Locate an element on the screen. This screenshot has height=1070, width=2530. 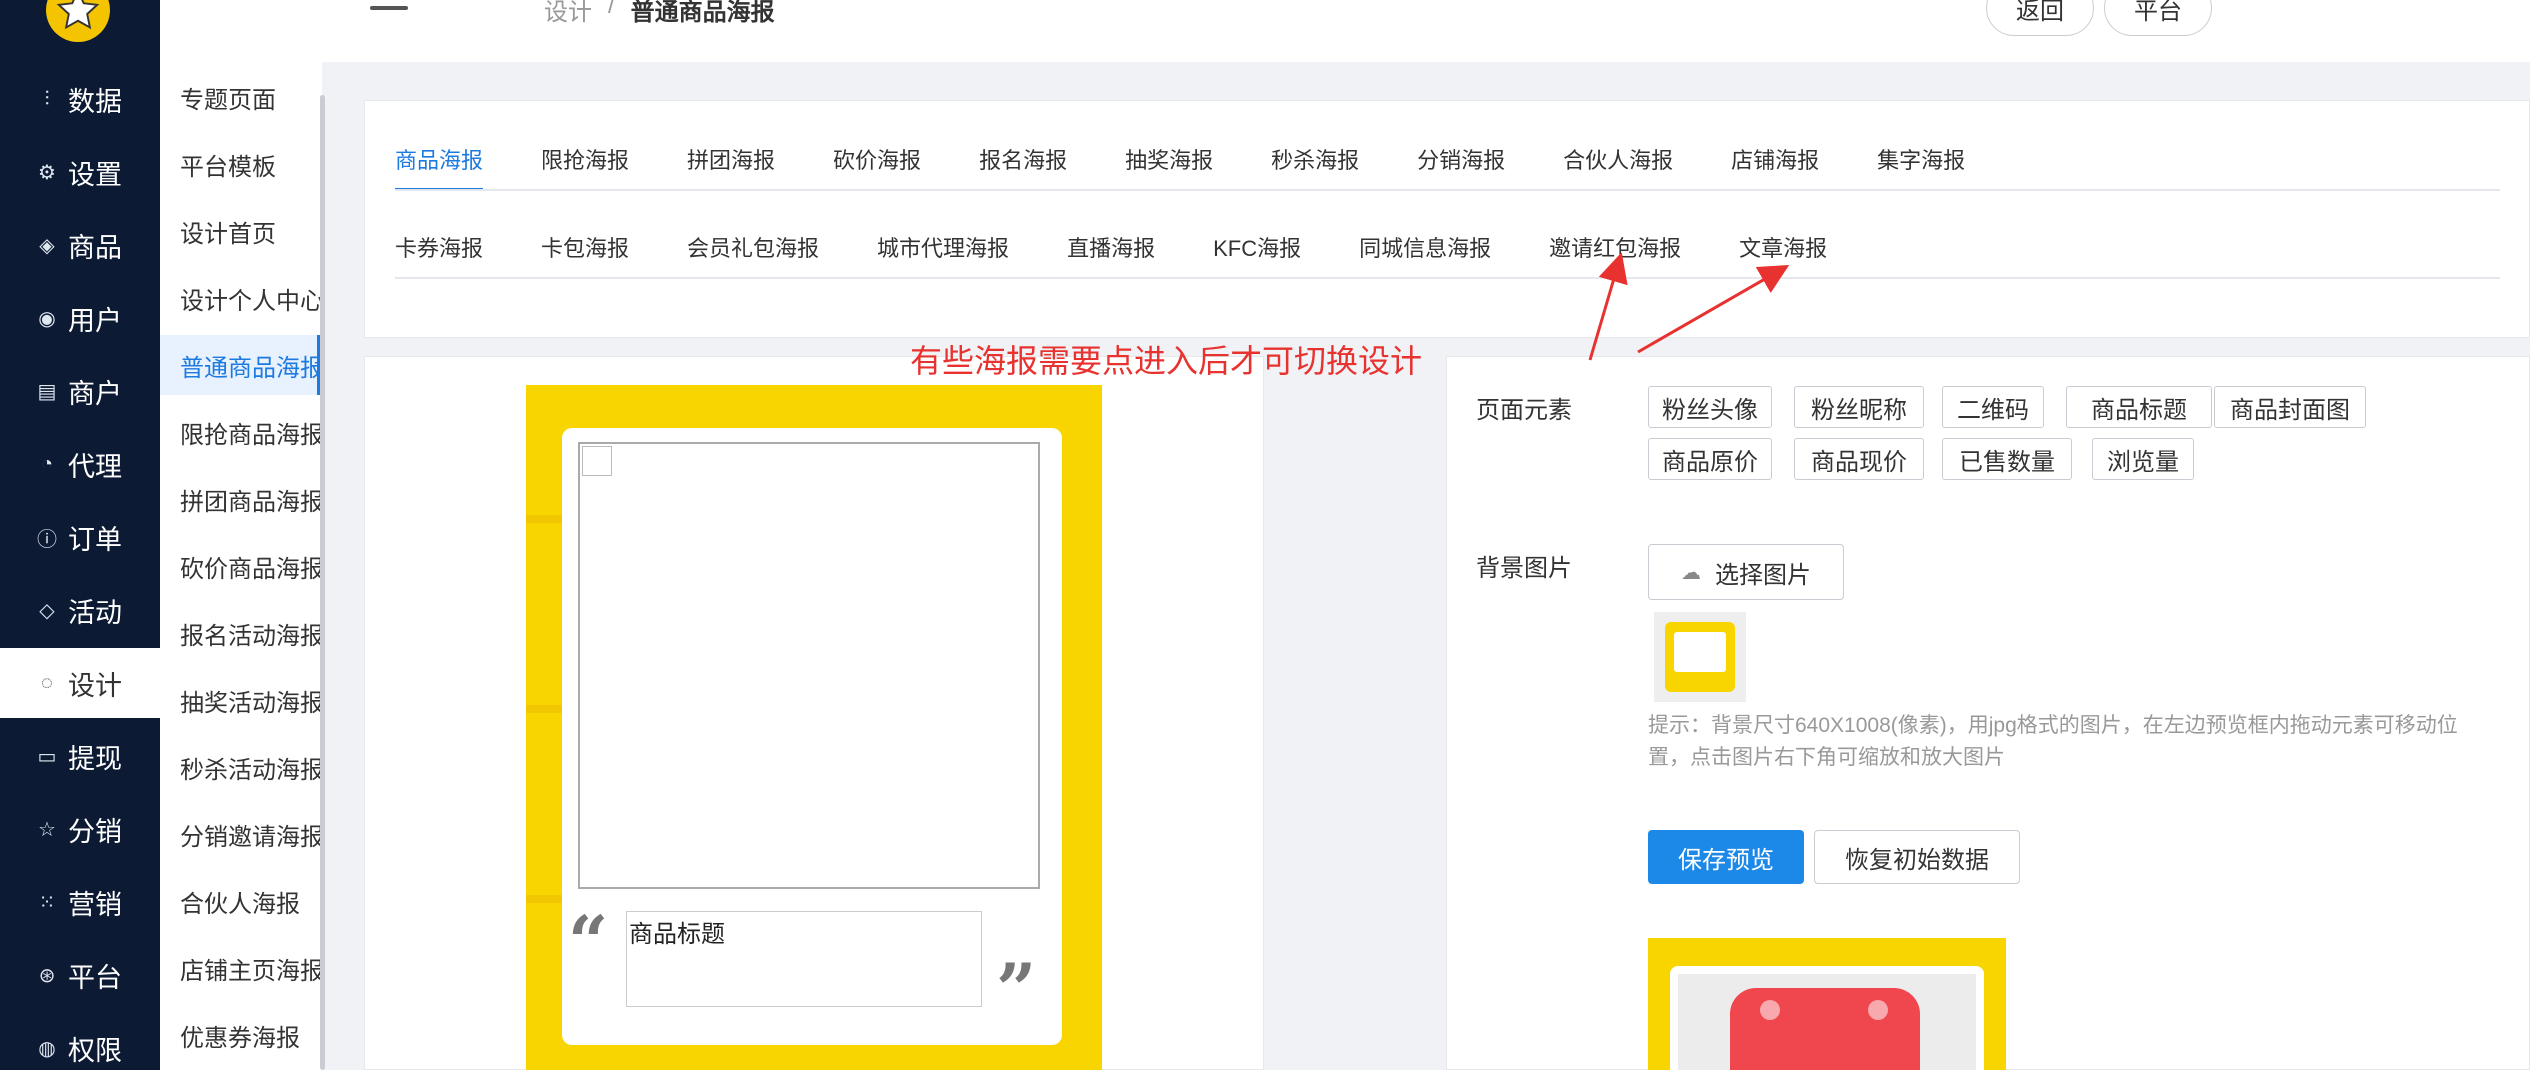
element-tag: 商品原价 is located at coordinates (1710, 459).